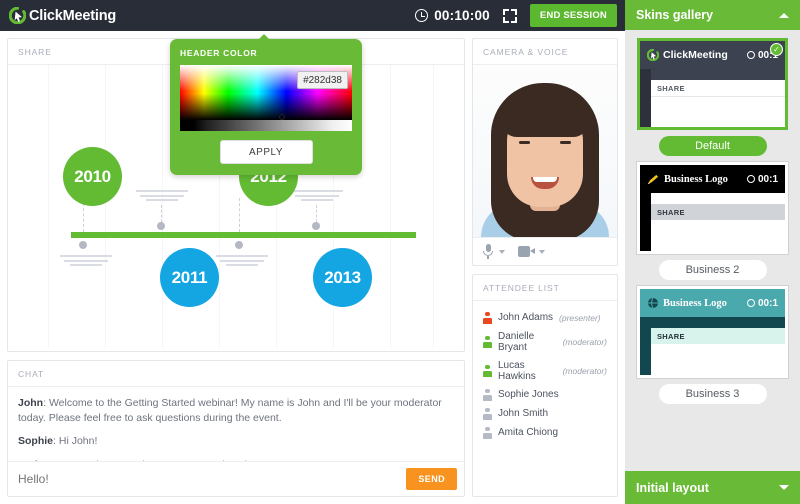 This screenshot has width=800, height=504. Describe the element at coordinates (266, 98) in the screenshot. I see `color-spectrum: #282d38` at that location.